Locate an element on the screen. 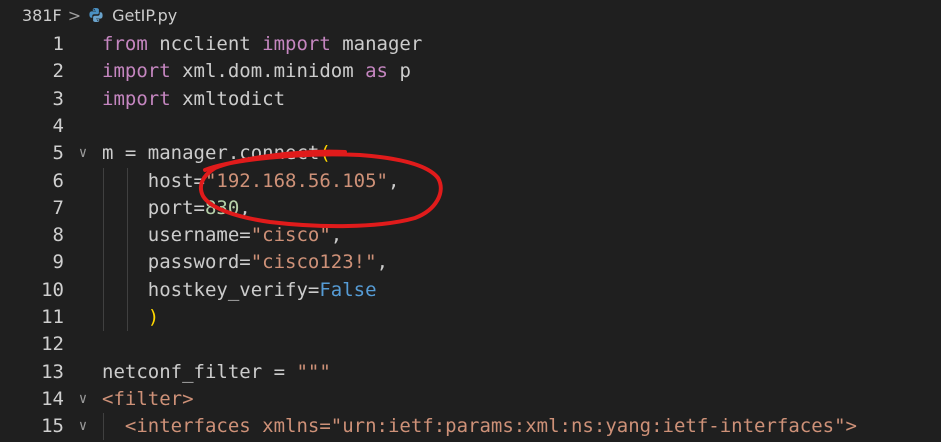  code-line: 11 ) is located at coordinates (470, 317).